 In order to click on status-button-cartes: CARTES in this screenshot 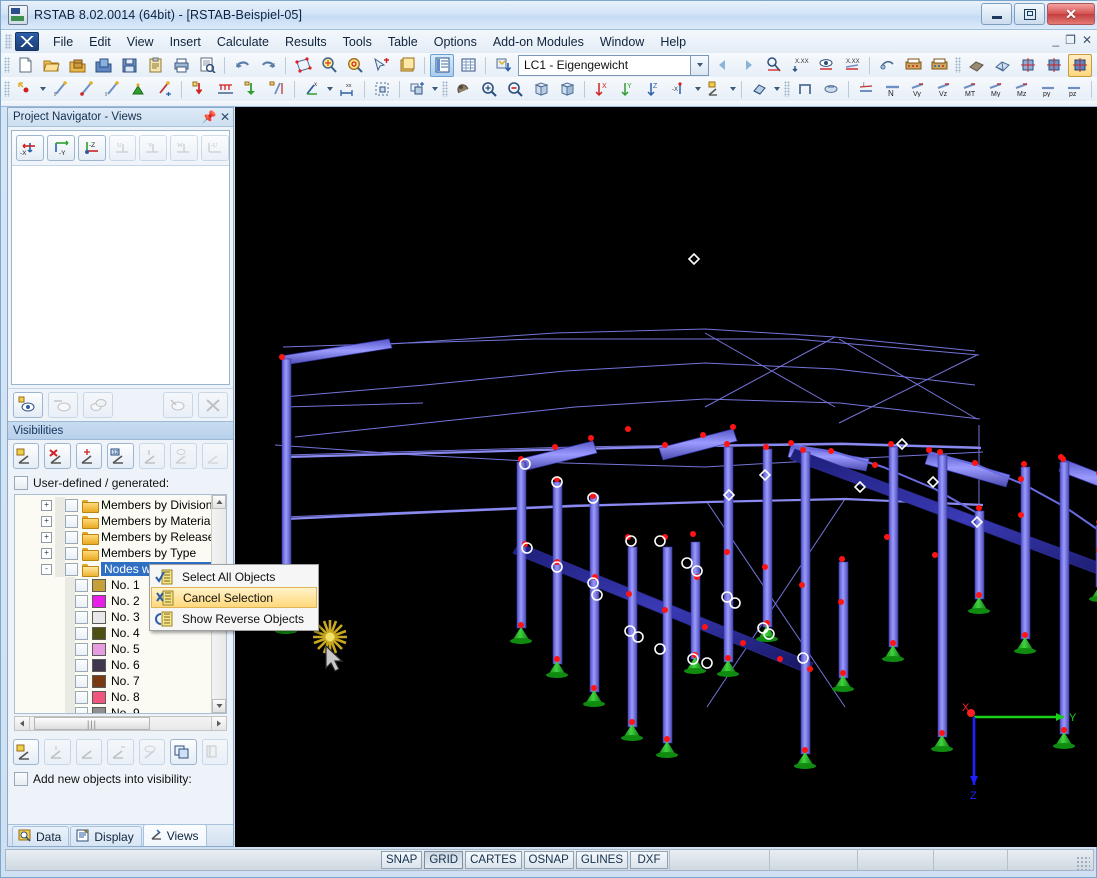, I will do `click(493, 860)`.